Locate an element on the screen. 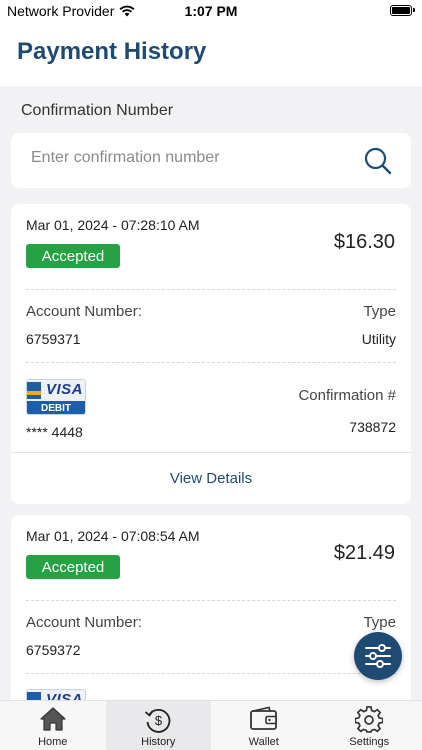 The image size is (422, 750). visa-card-icon: VISA is located at coordinates (56, 694).